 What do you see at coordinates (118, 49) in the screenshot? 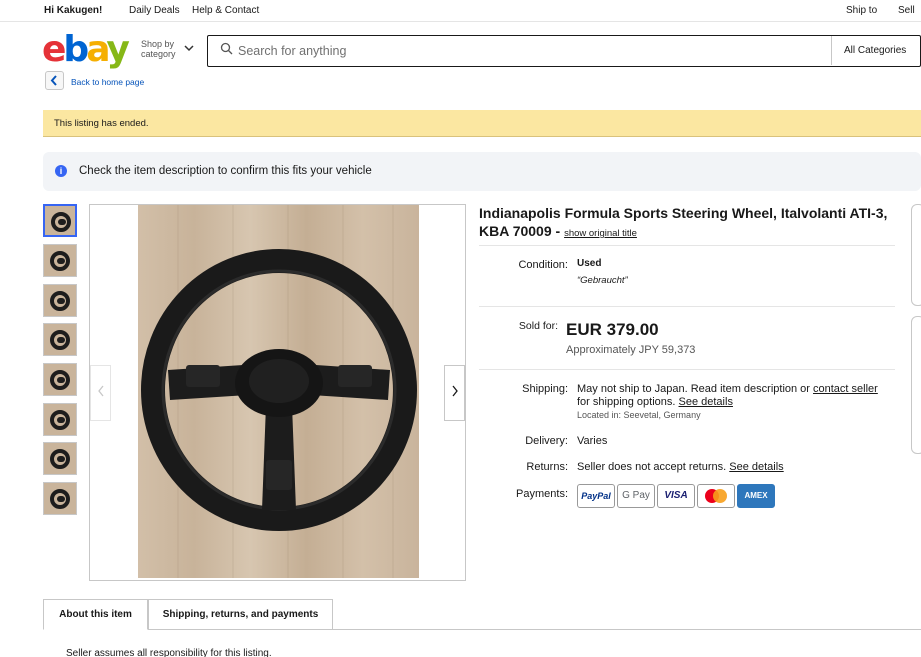
I see `logo-letter-y: y` at bounding box center [118, 49].